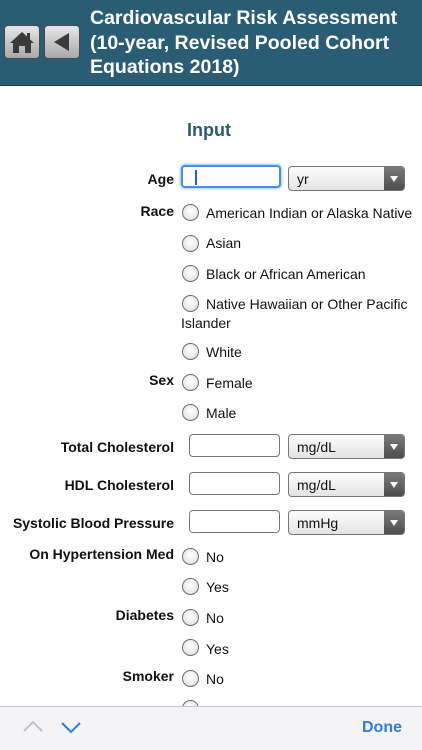 The image size is (422, 750). Describe the element at coordinates (190, 678) in the screenshot. I see `smoker-radio-no` at that location.